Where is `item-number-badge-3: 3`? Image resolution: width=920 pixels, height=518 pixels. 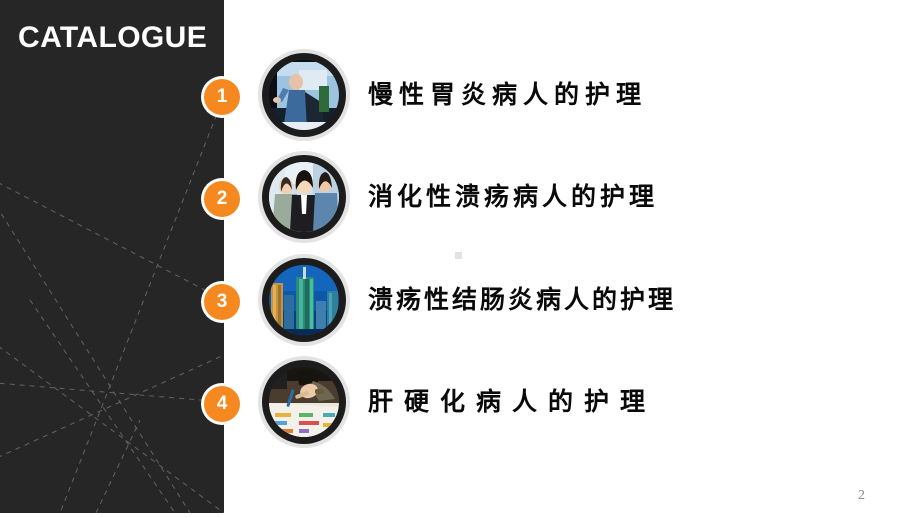 item-number-badge-3: 3 is located at coordinates (222, 302).